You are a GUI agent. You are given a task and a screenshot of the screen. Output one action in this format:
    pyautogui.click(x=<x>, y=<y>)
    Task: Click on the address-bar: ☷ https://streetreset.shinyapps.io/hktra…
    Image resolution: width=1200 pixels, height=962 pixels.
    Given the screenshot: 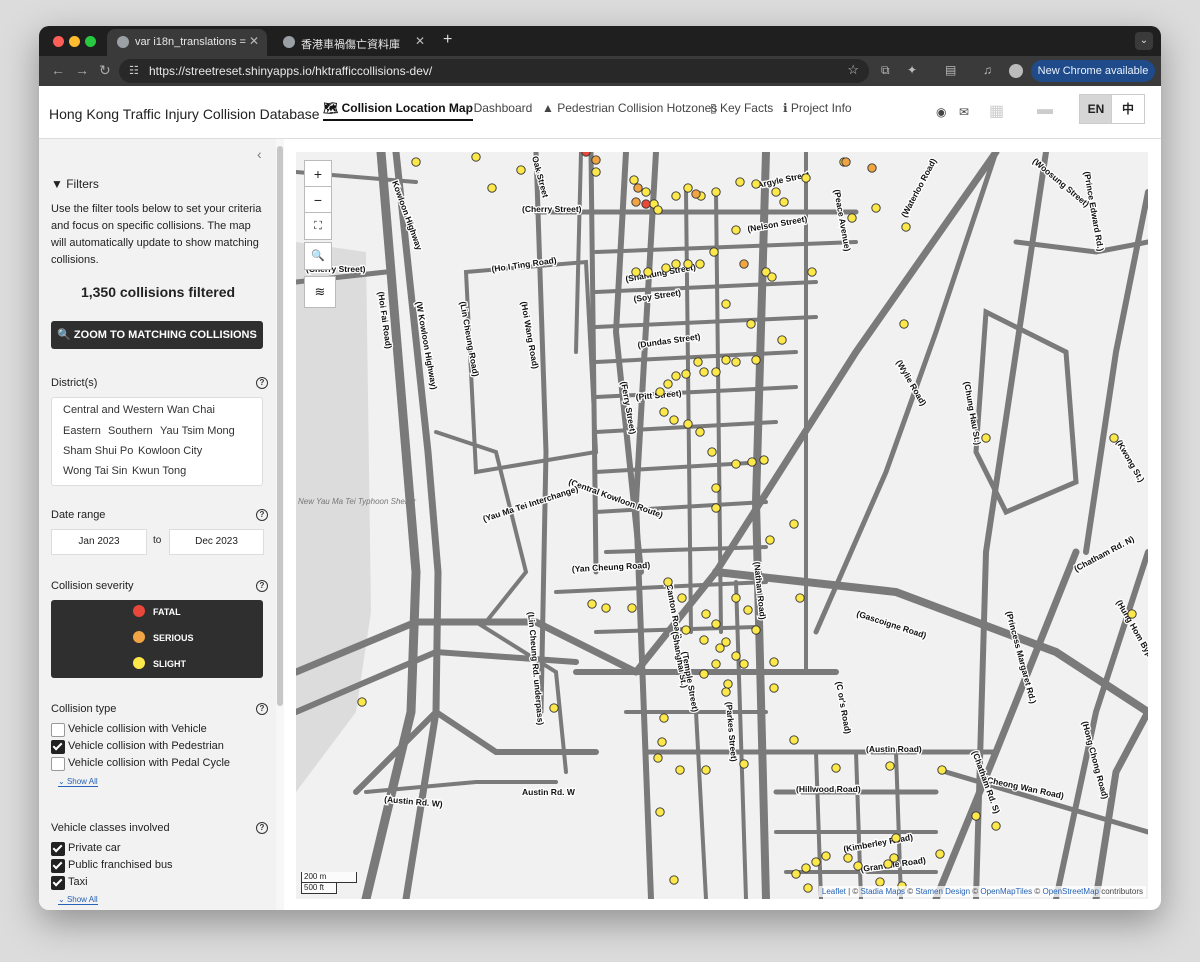 What is the action you would take?
    pyautogui.click(x=494, y=71)
    